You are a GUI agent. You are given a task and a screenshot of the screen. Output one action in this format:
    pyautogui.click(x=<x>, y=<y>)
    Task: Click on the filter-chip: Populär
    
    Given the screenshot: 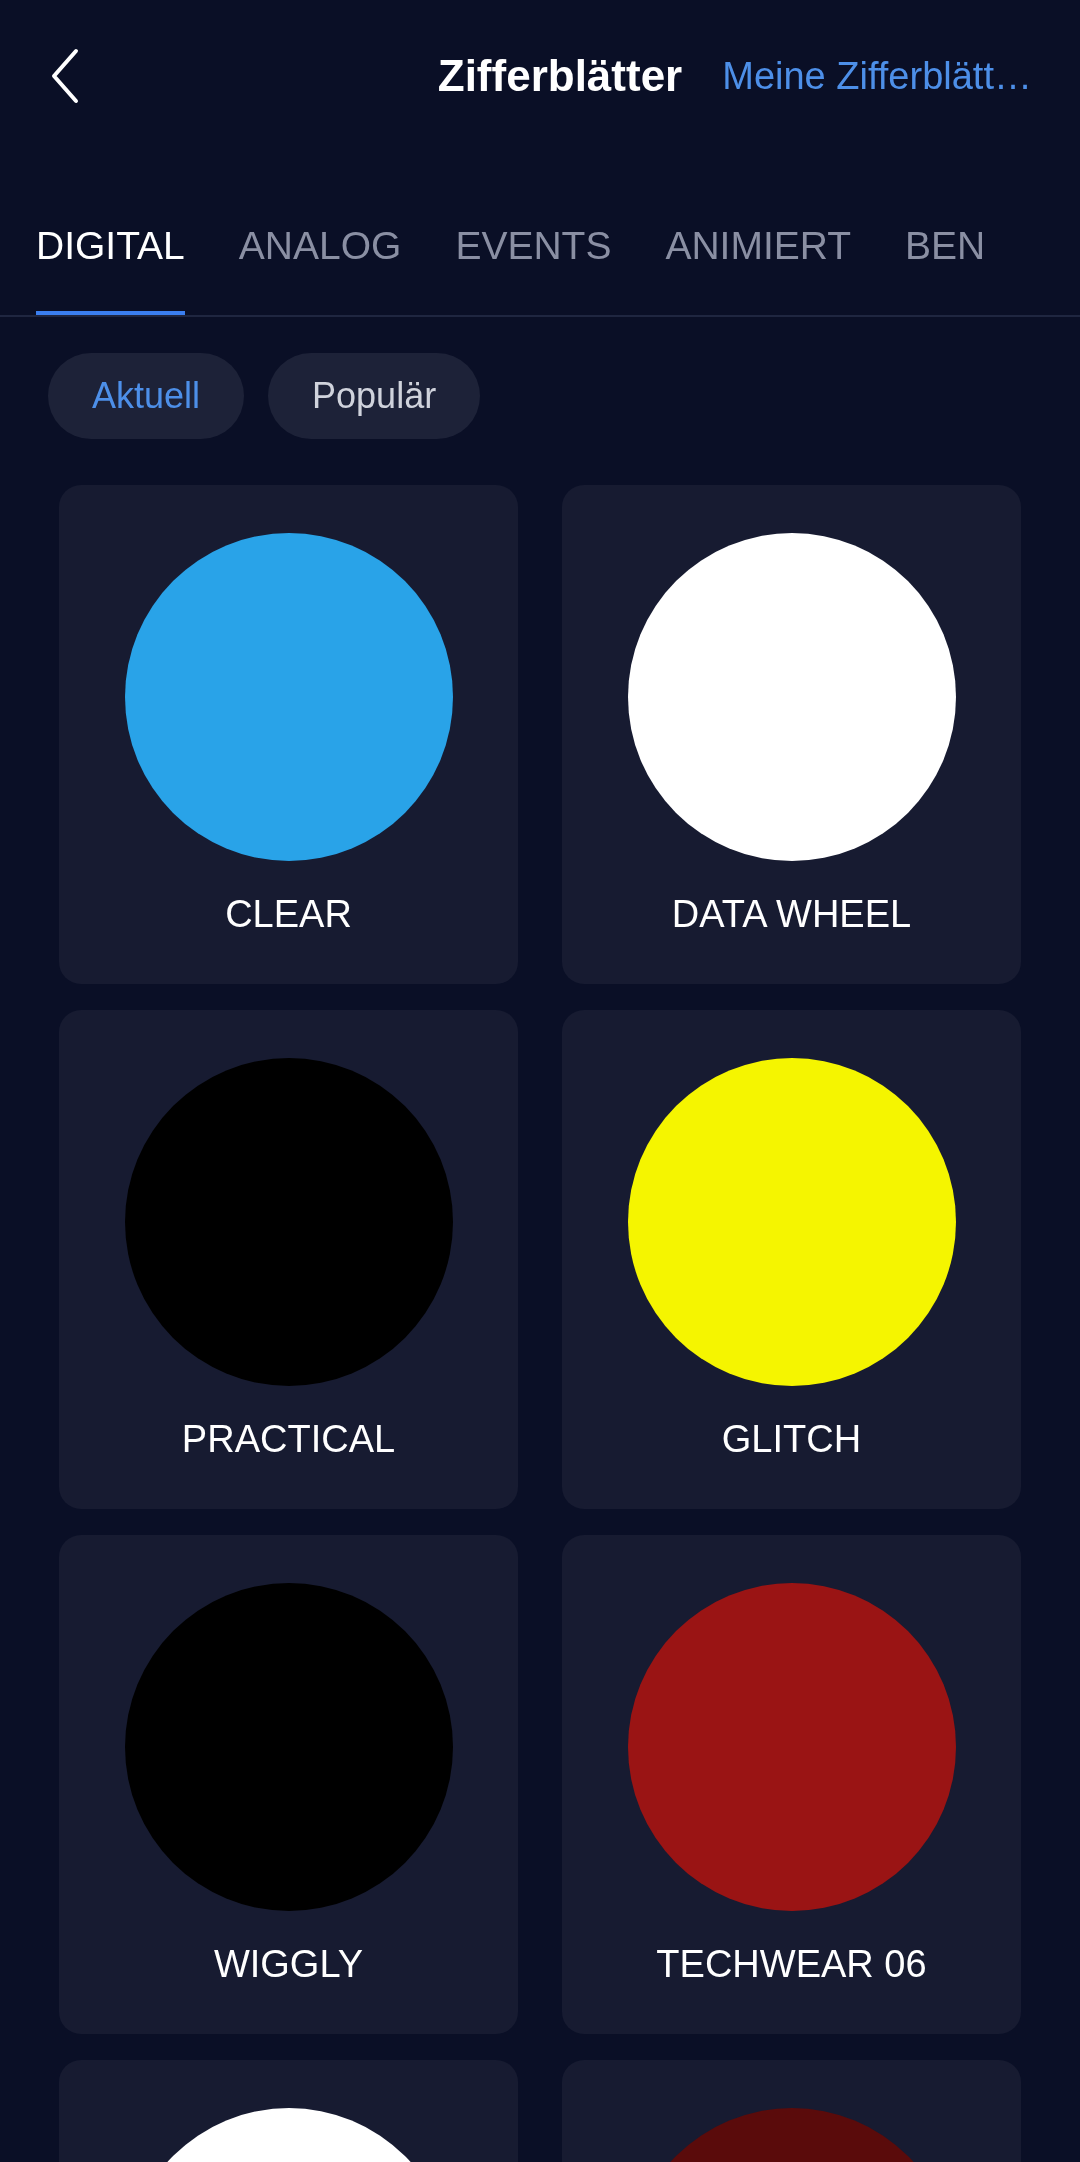 What is the action you would take?
    pyautogui.click(x=374, y=396)
    